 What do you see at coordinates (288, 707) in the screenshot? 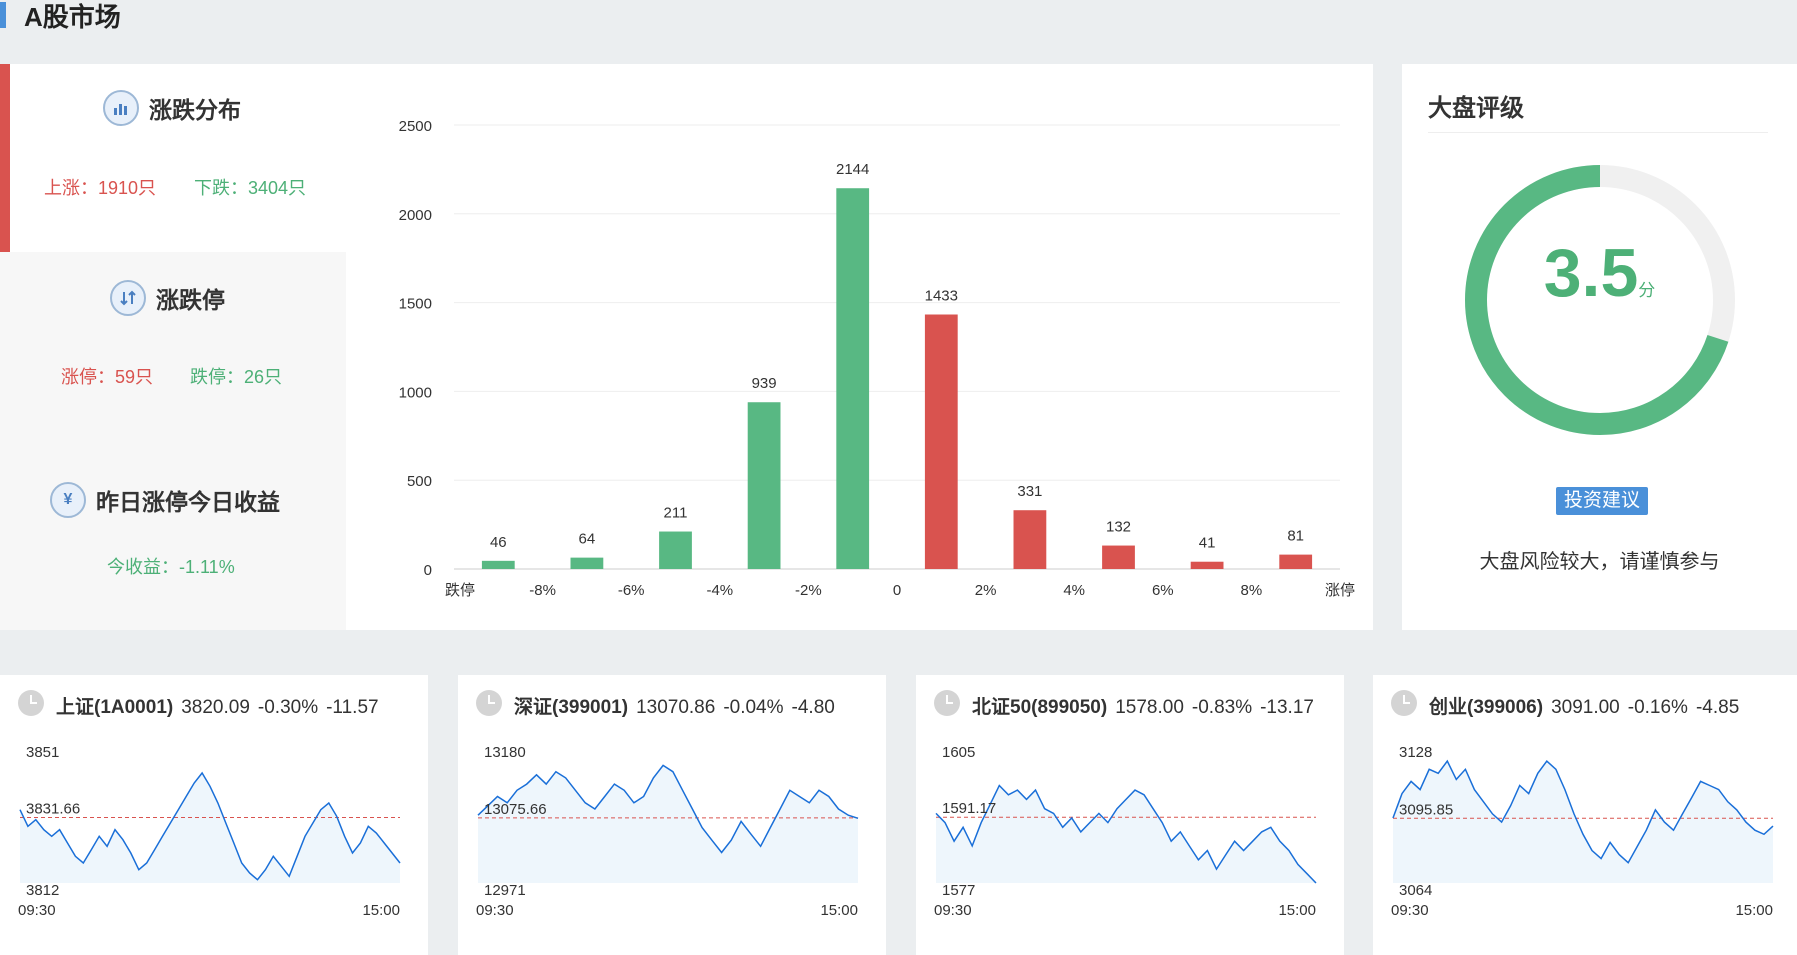
I see `index-change-percent: -0.30%` at bounding box center [288, 707].